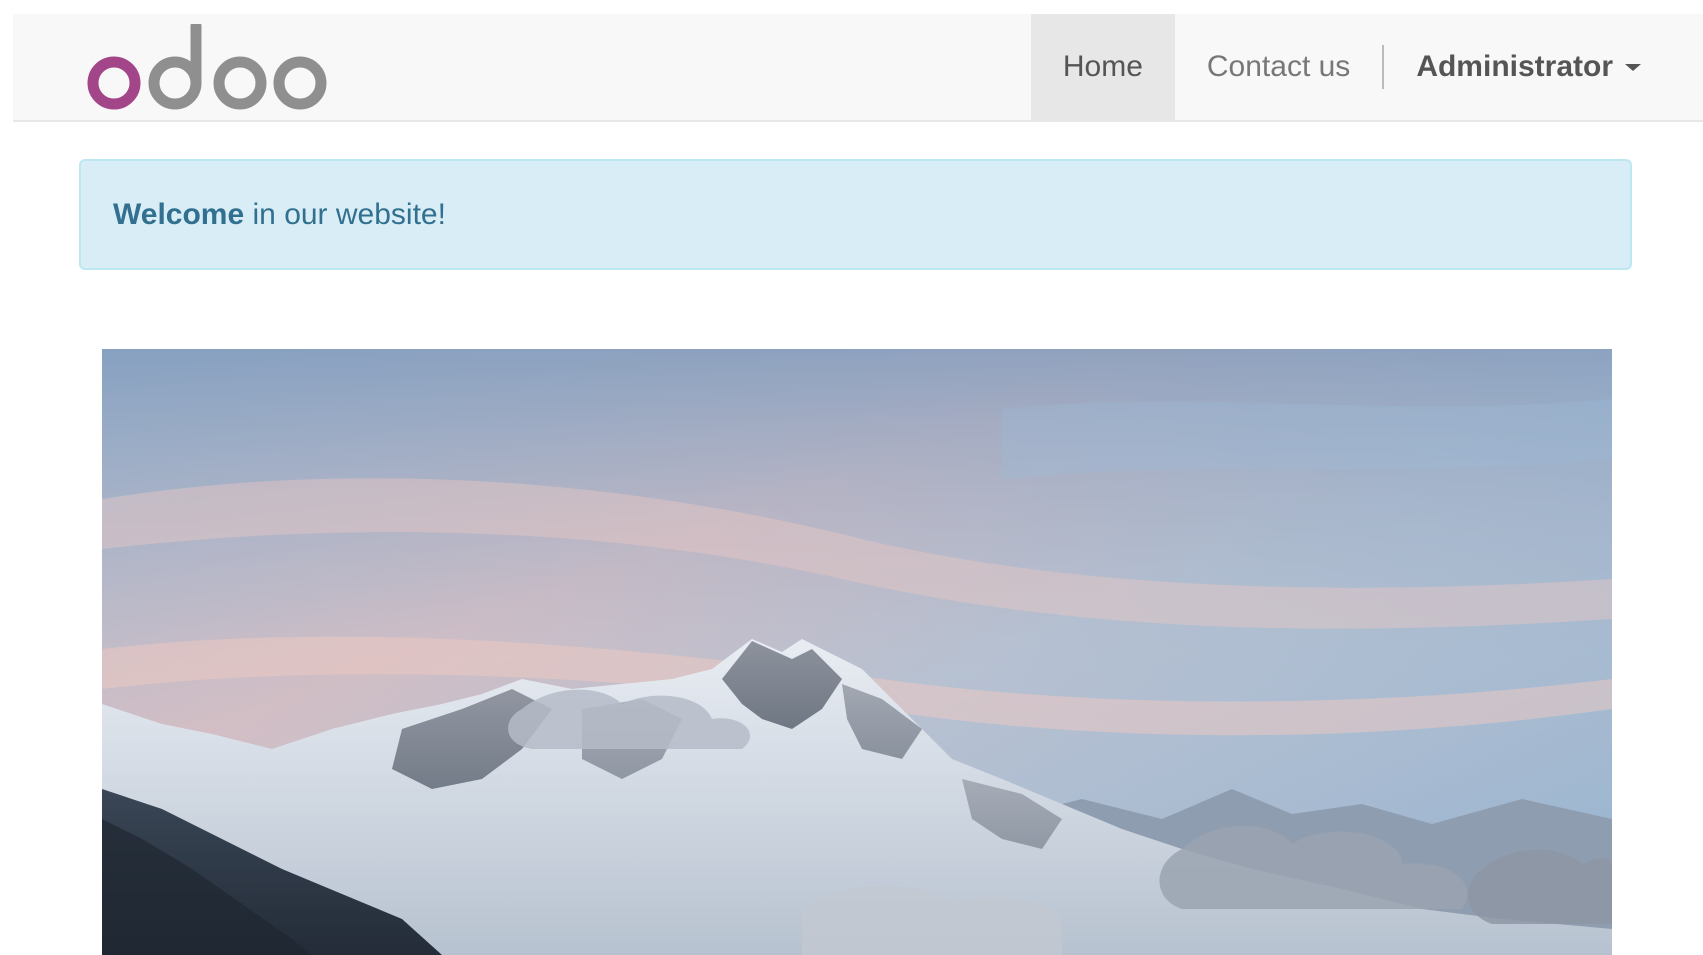 The width and height of the screenshot is (1703, 955). What do you see at coordinates (179, 214) in the screenshot?
I see `alert-strong-text: Welcome` at bounding box center [179, 214].